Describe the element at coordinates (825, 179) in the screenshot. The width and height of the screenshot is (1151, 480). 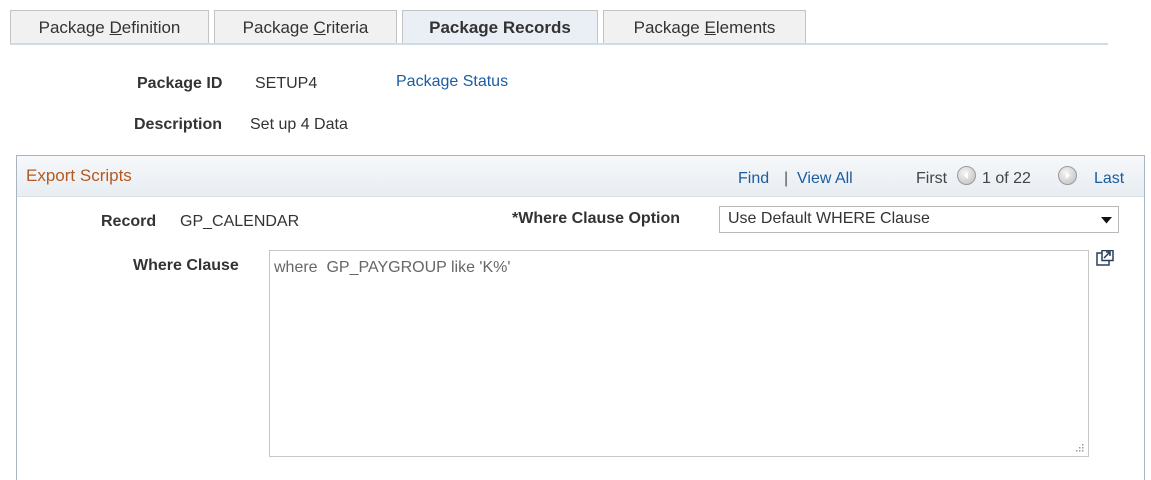
I see `view-all-link: View All` at that location.